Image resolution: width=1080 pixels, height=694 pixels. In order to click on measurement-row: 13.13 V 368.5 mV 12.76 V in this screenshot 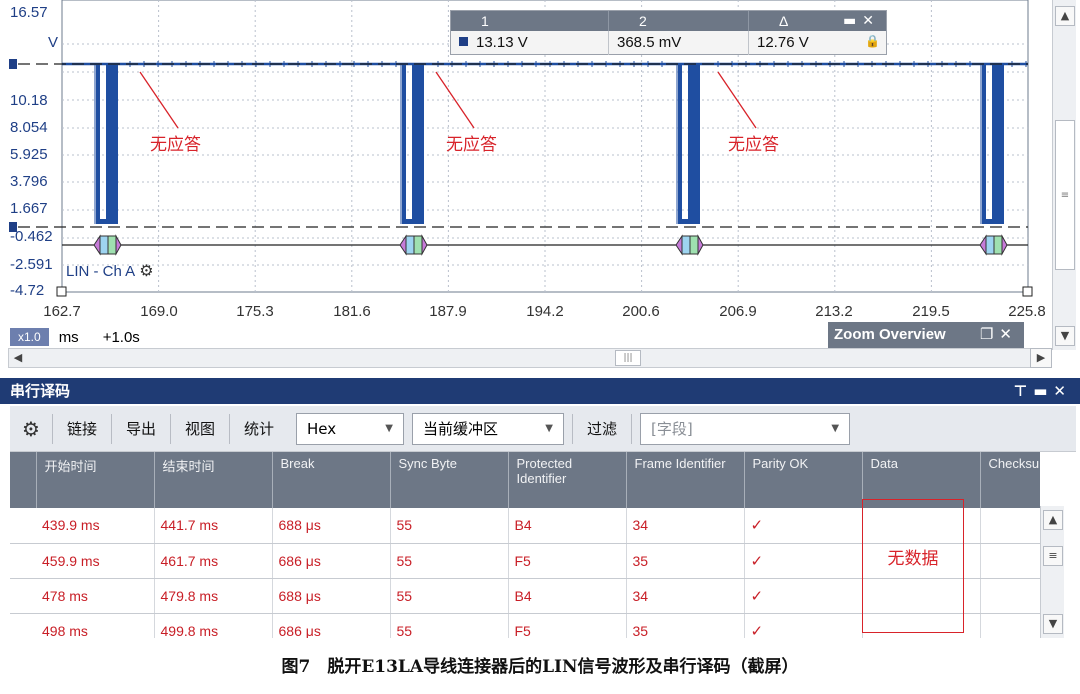, I will do `click(668, 43)`.